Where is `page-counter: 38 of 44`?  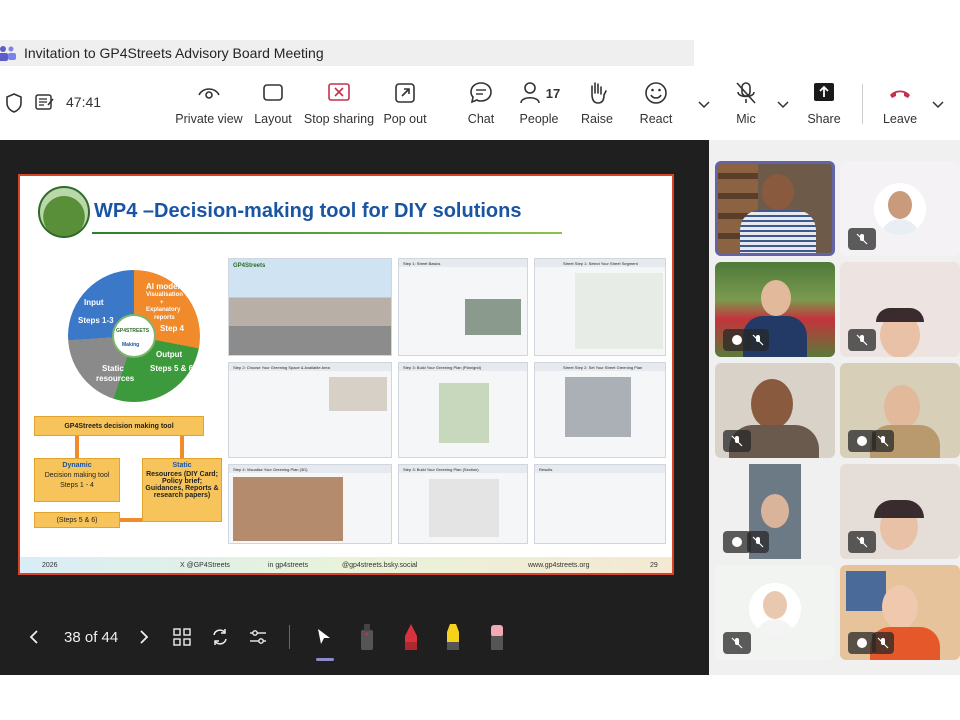
page-counter: 38 of 44 is located at coordinates (91, 637).